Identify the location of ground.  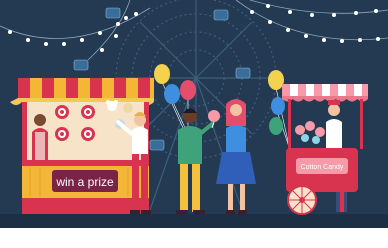
(194, 221).